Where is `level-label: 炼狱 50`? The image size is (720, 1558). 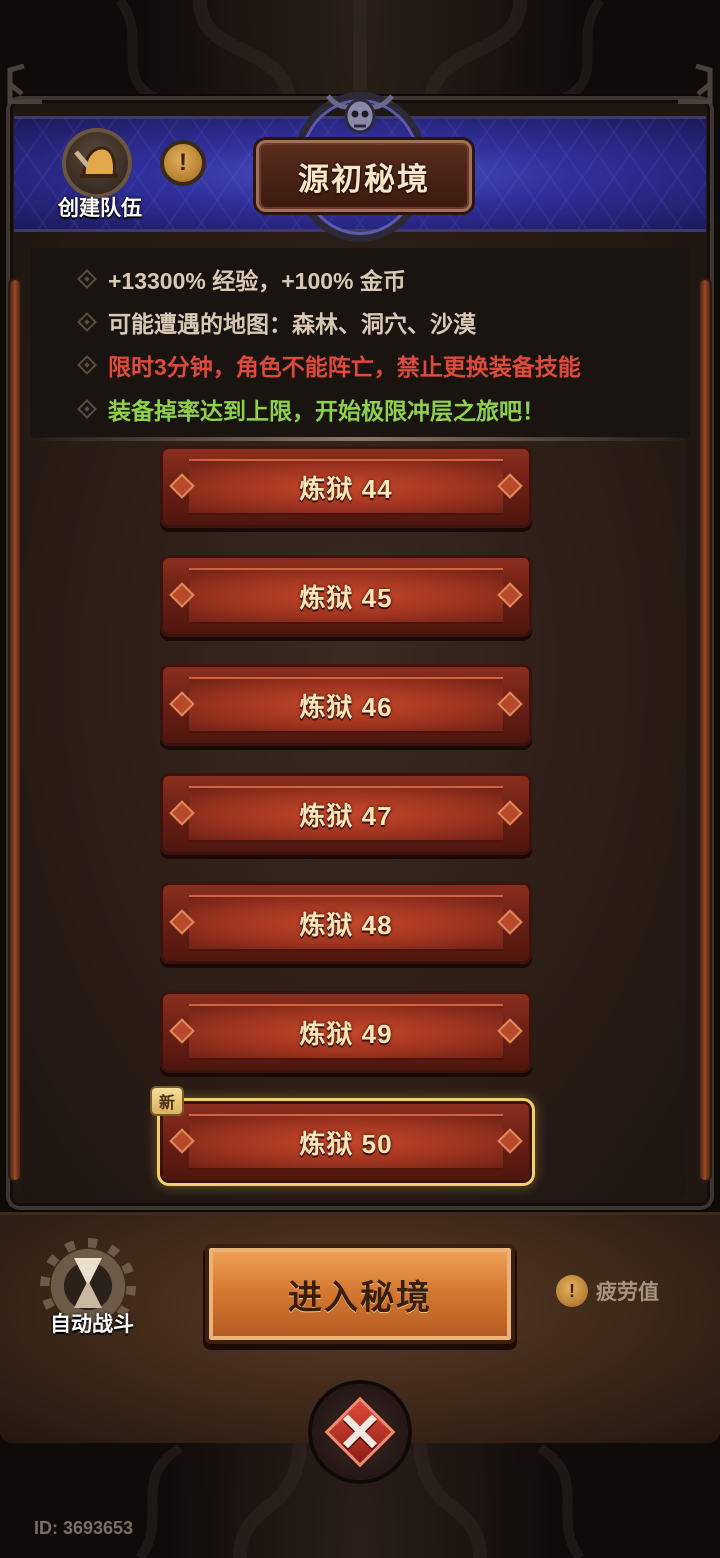 level-label: 炼狱 50 is located at coordinates (346, 1143).